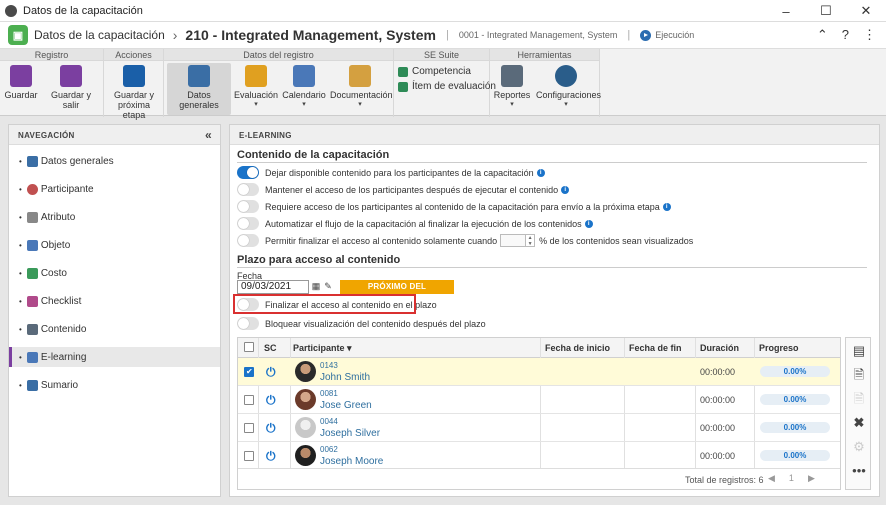  What do you see at coordinates (655, 348) in the screenshot?
I see `col-fecha-fin: Fecha de fin` at bounding box center [655, 348].